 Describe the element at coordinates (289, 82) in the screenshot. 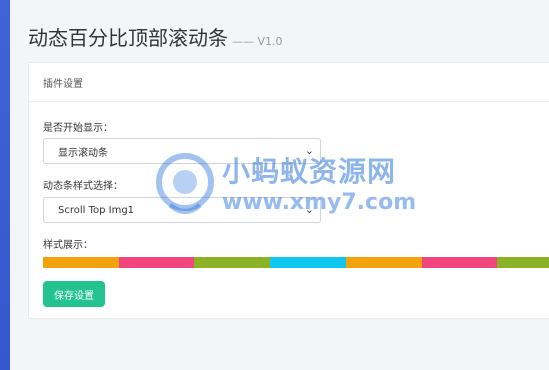

I see `card-header: 插件设置` at that location.